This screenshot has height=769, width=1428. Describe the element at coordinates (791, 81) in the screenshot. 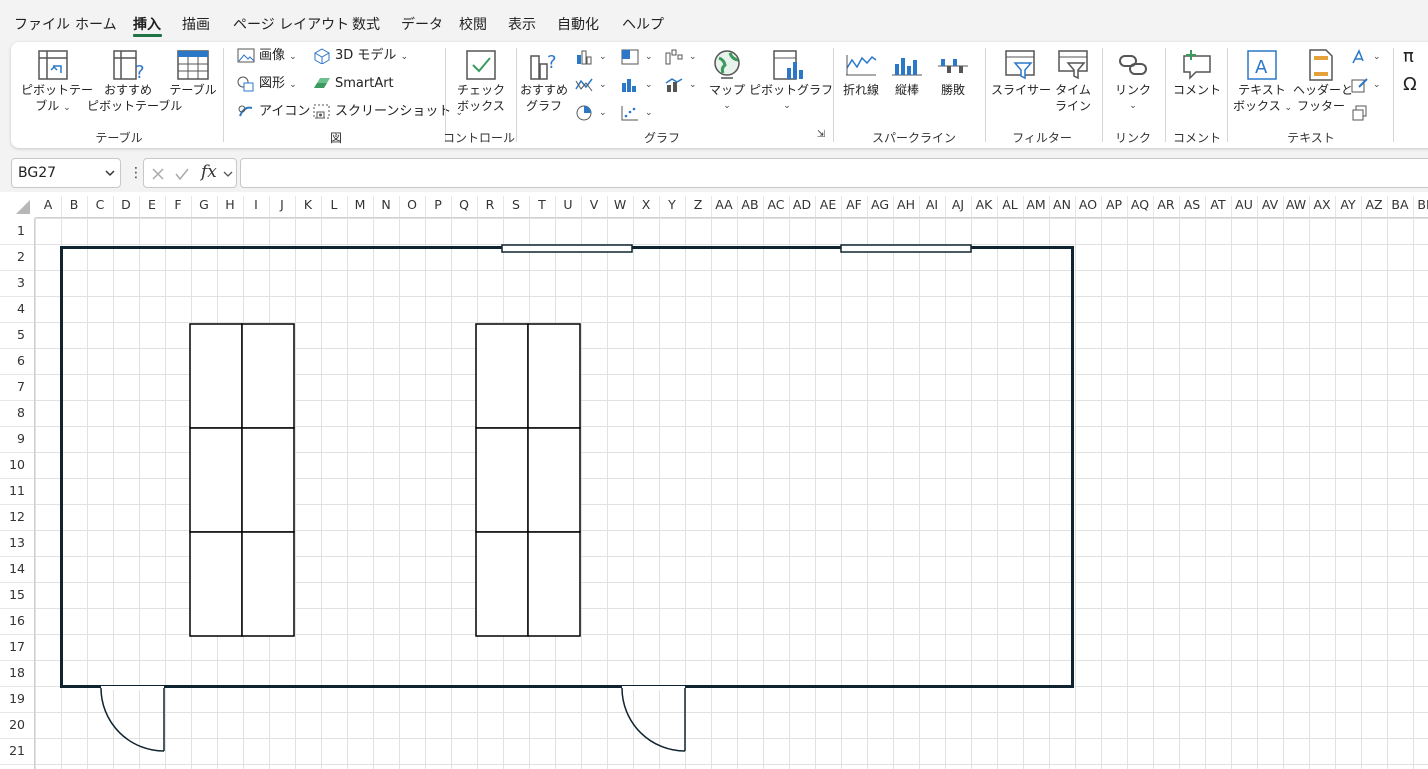

I see `pivot-chart-button: ピボットグラフ ⌄` at that location.